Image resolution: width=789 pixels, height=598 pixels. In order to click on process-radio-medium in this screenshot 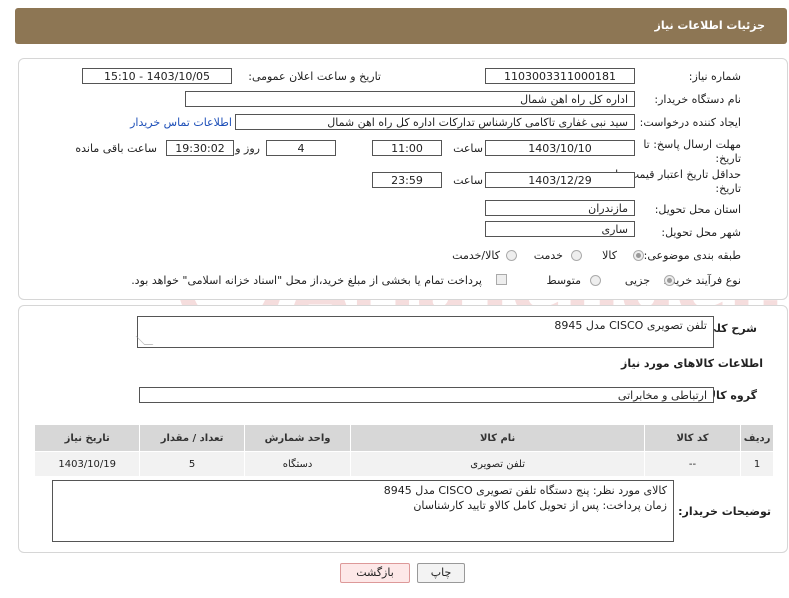, I will do `click(595, 280)`.